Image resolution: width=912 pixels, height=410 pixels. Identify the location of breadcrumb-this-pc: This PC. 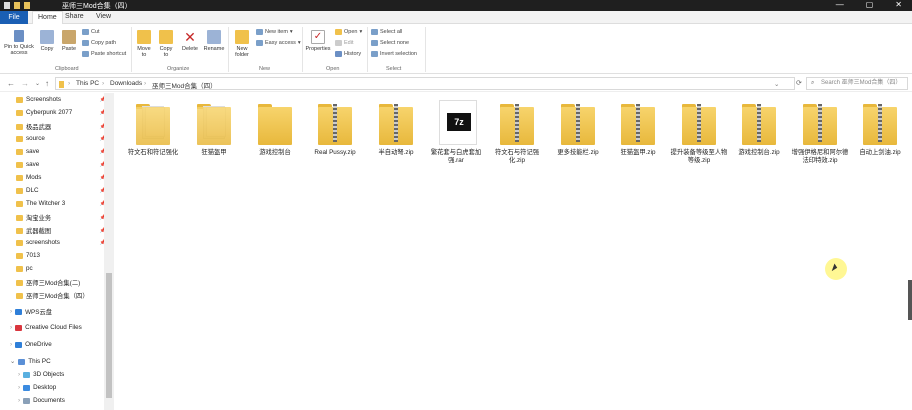
(87, 83).